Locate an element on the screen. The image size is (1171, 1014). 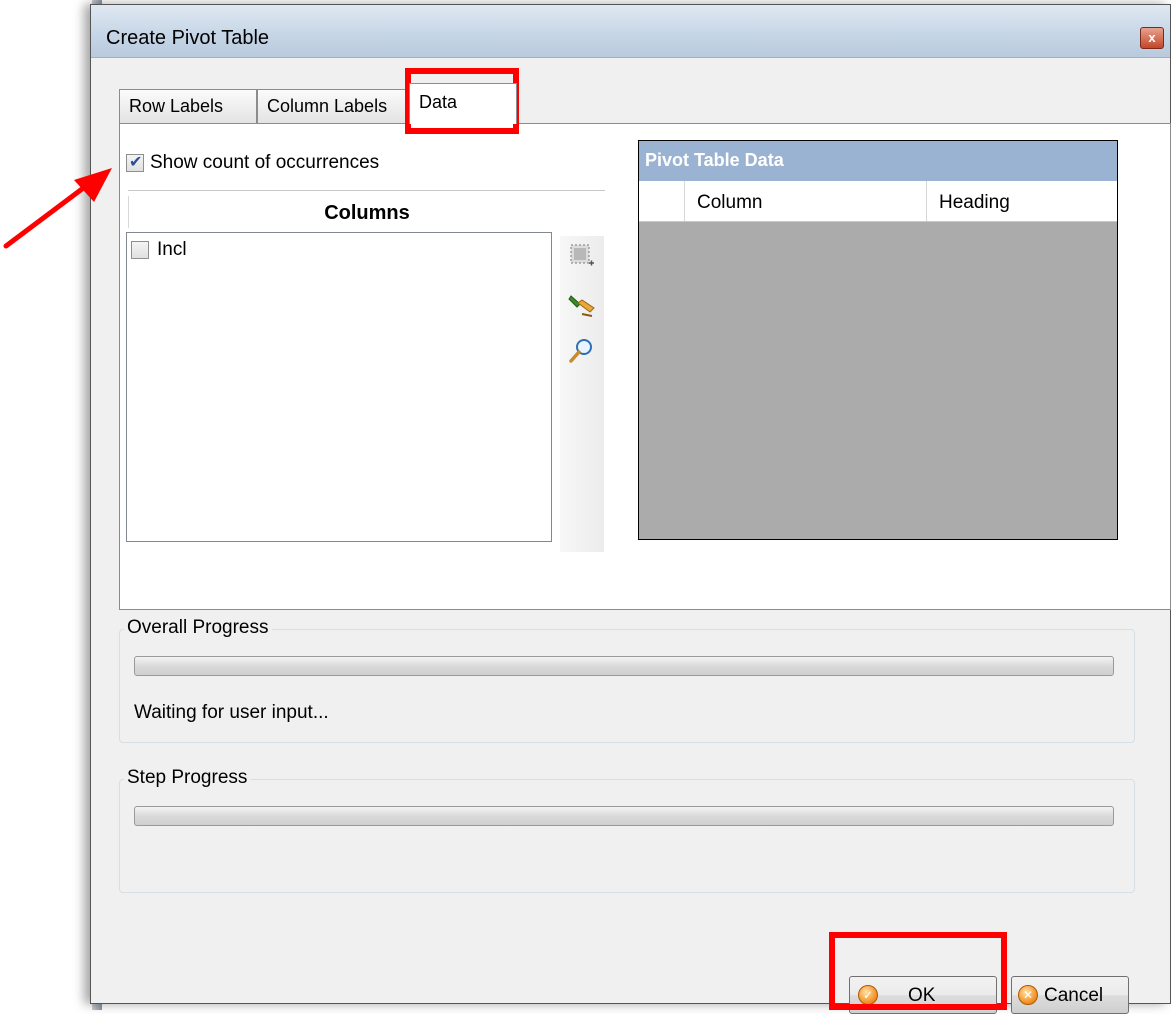
step-progress-title: Step Progress is located at coordinates (187, 778).